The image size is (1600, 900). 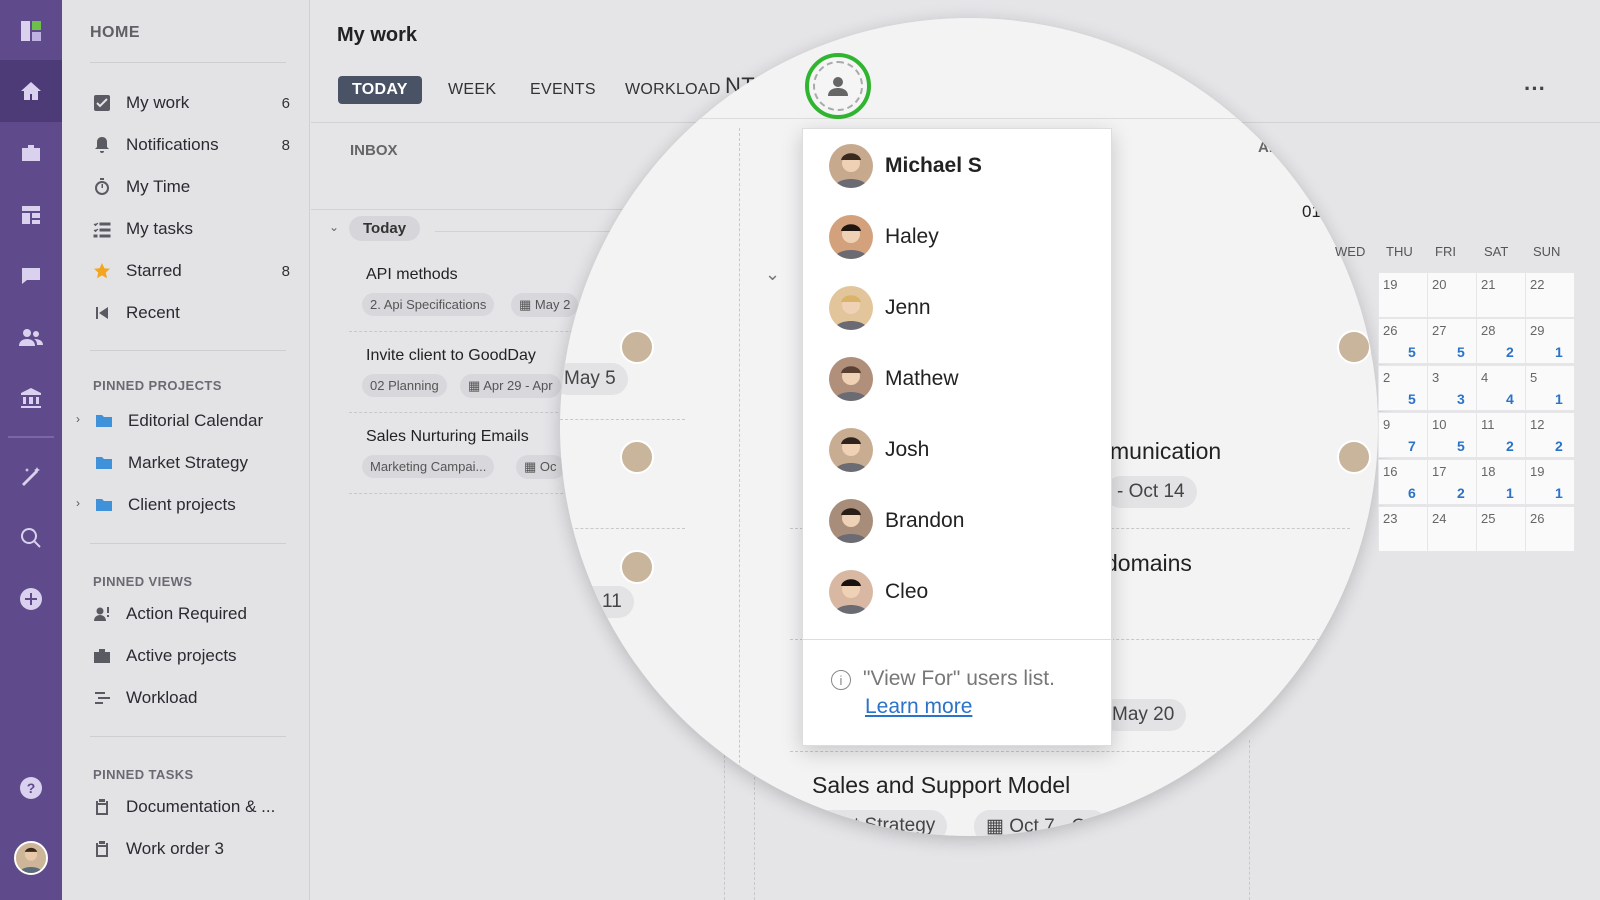 I want to click on calendar-weekday: THU, so click(x=1399, y=251).